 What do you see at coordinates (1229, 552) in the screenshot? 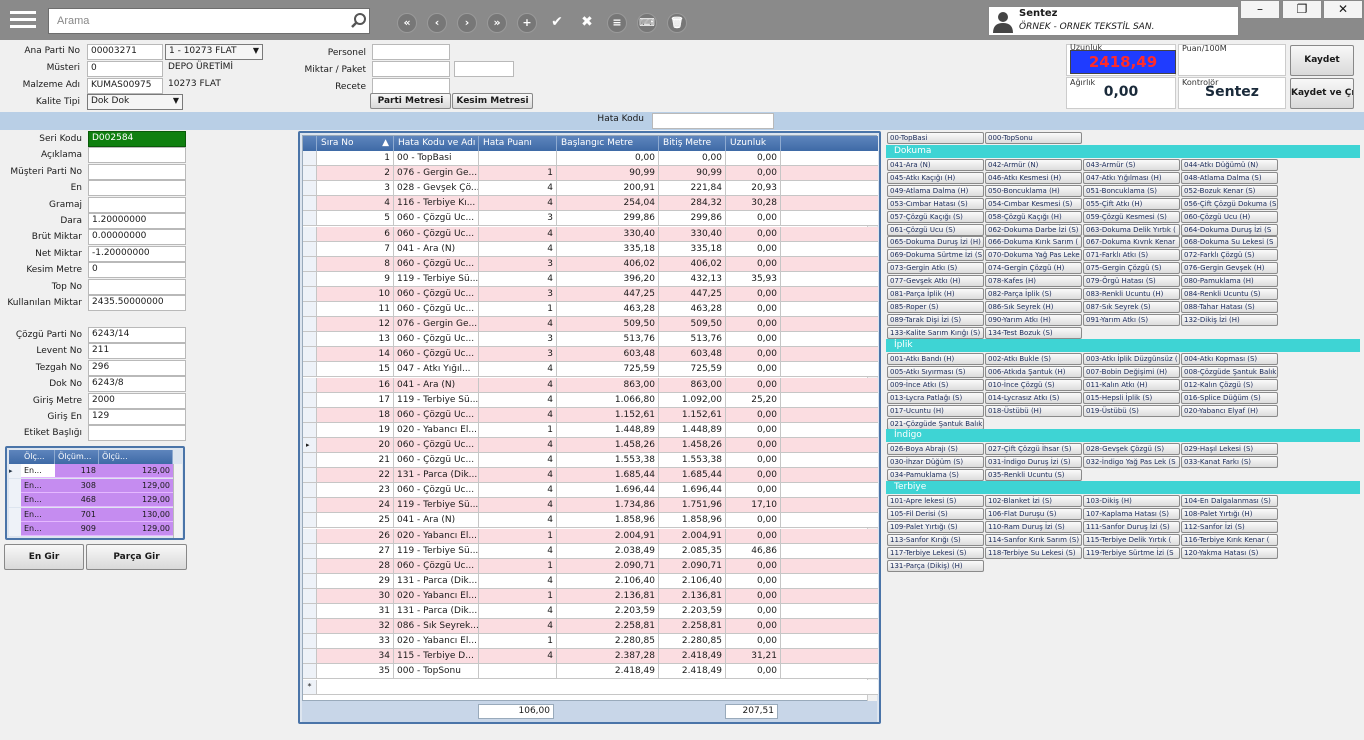
I see `defect-button: 120-Yakma Hatası (S)` at bounding box center [1229, 552].